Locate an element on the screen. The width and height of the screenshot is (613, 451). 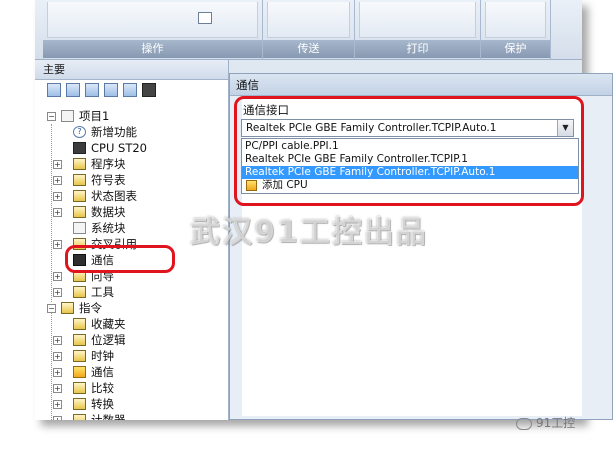
wechat-badge-label: 91工控 is located at coordinates (556, 423).